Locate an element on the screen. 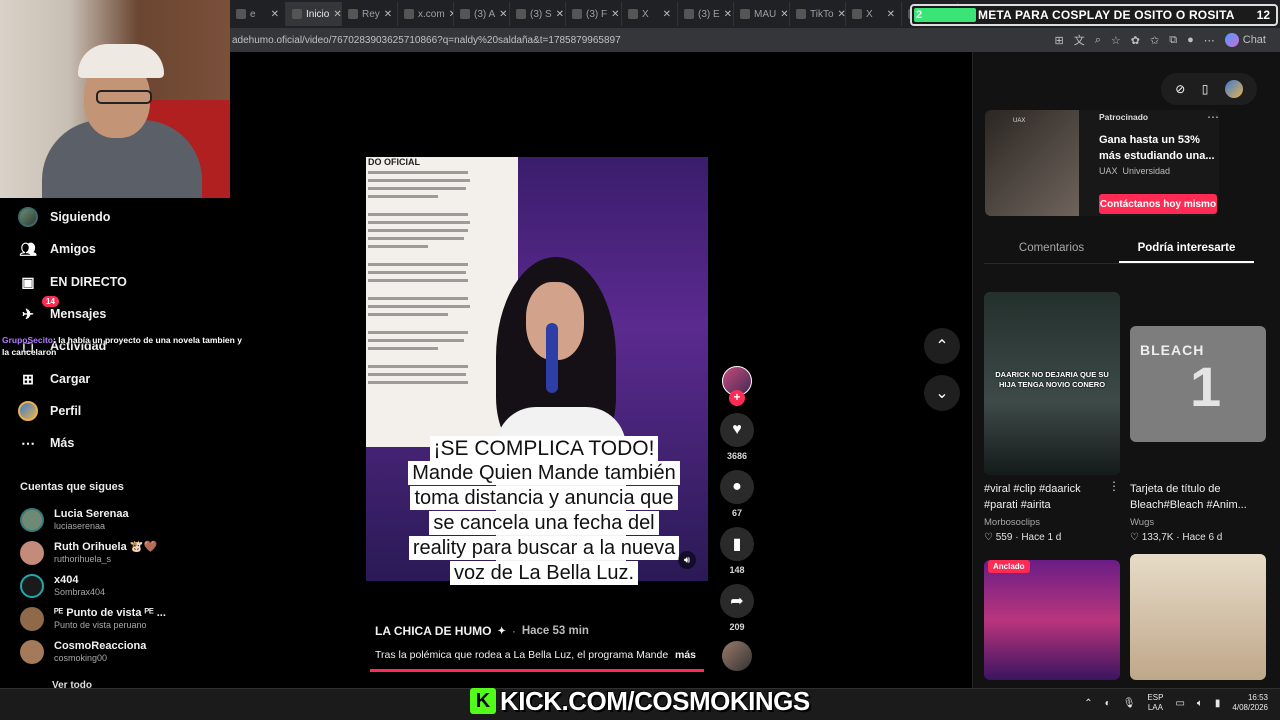 This screenshot has width=1280, height=720. card-author: Wugs is located at coordinates (1142, 522).